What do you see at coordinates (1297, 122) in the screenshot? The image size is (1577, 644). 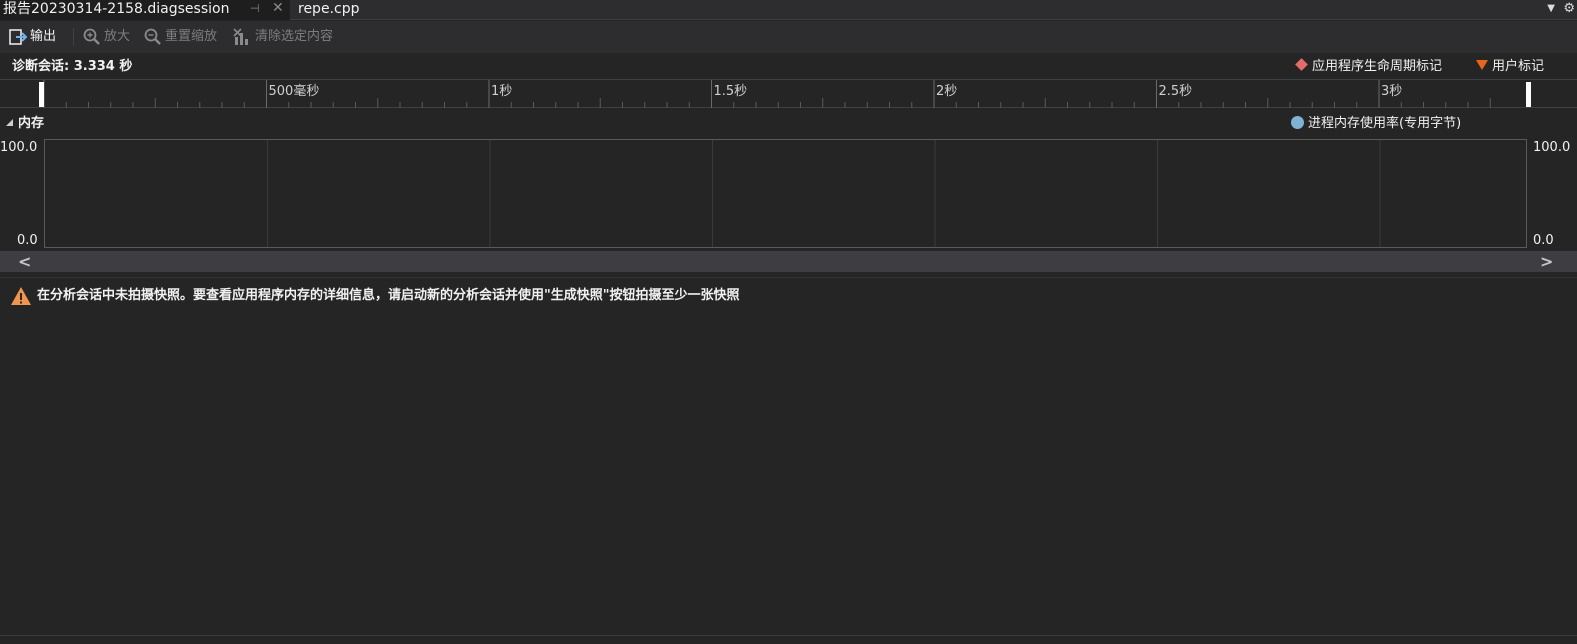 I see `legend-dot-icon` at bounding box center [1297, 122].